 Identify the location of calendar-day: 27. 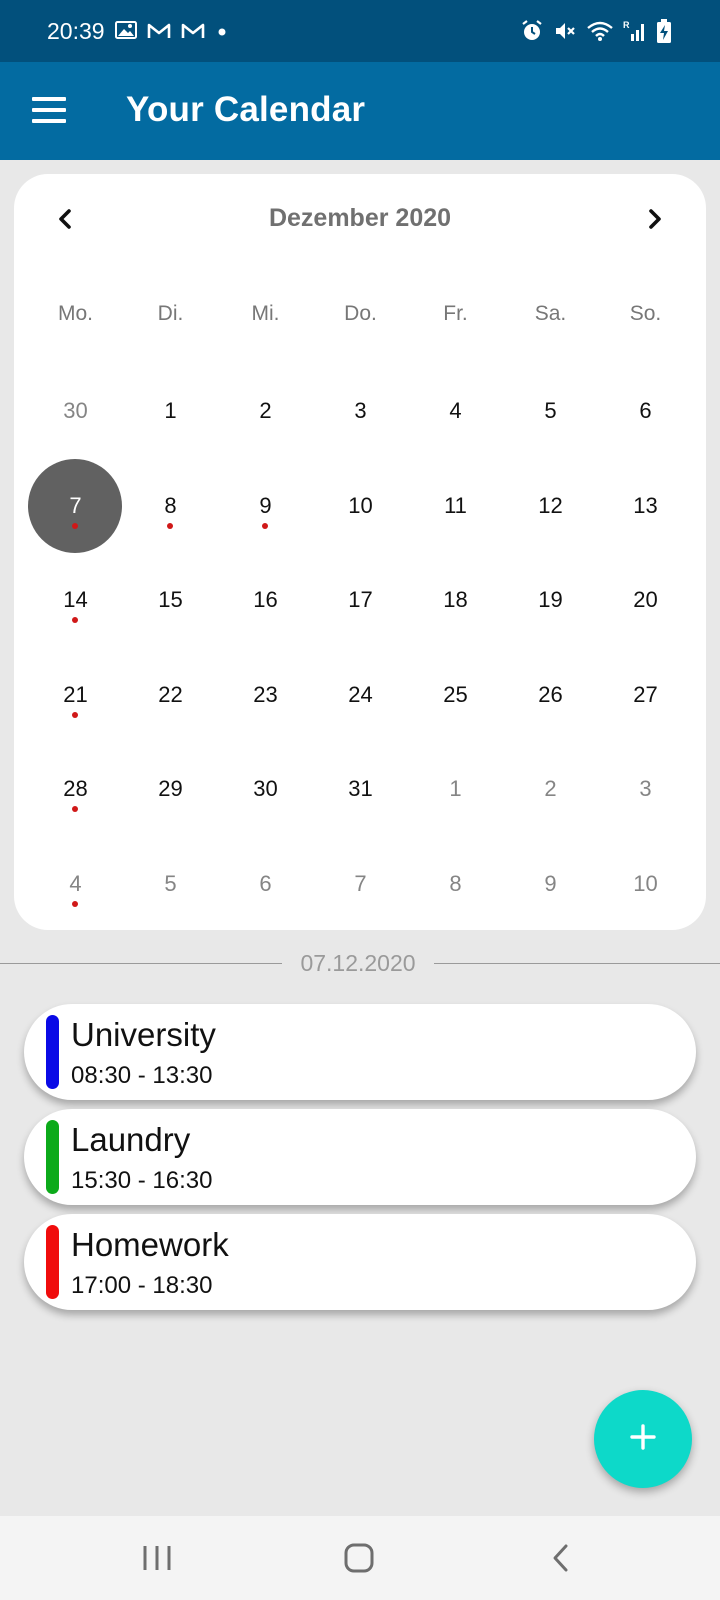
(645, 695).